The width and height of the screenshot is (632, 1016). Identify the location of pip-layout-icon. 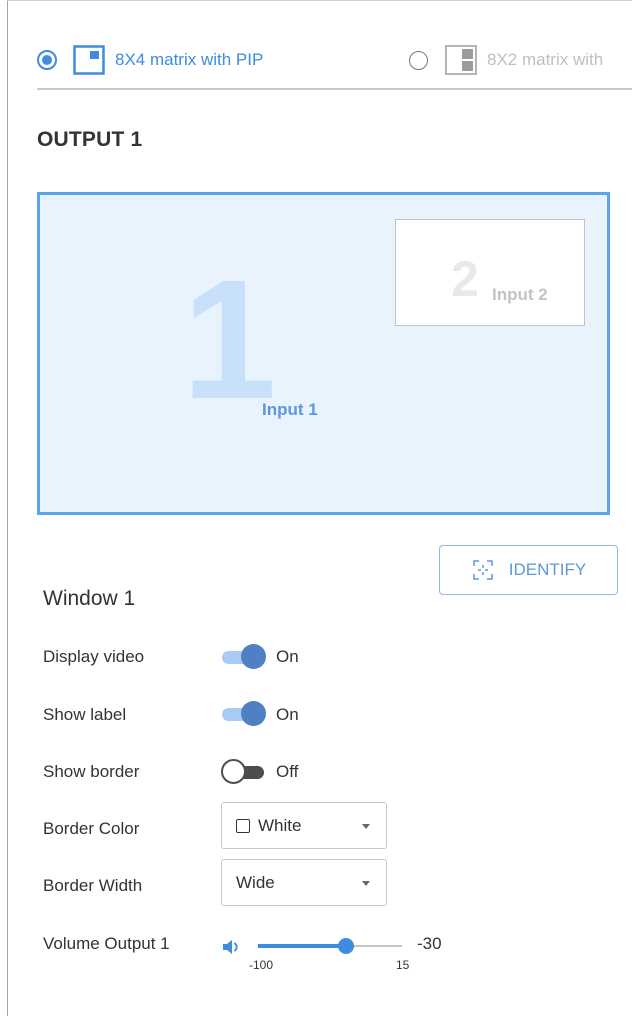
(89, 60).